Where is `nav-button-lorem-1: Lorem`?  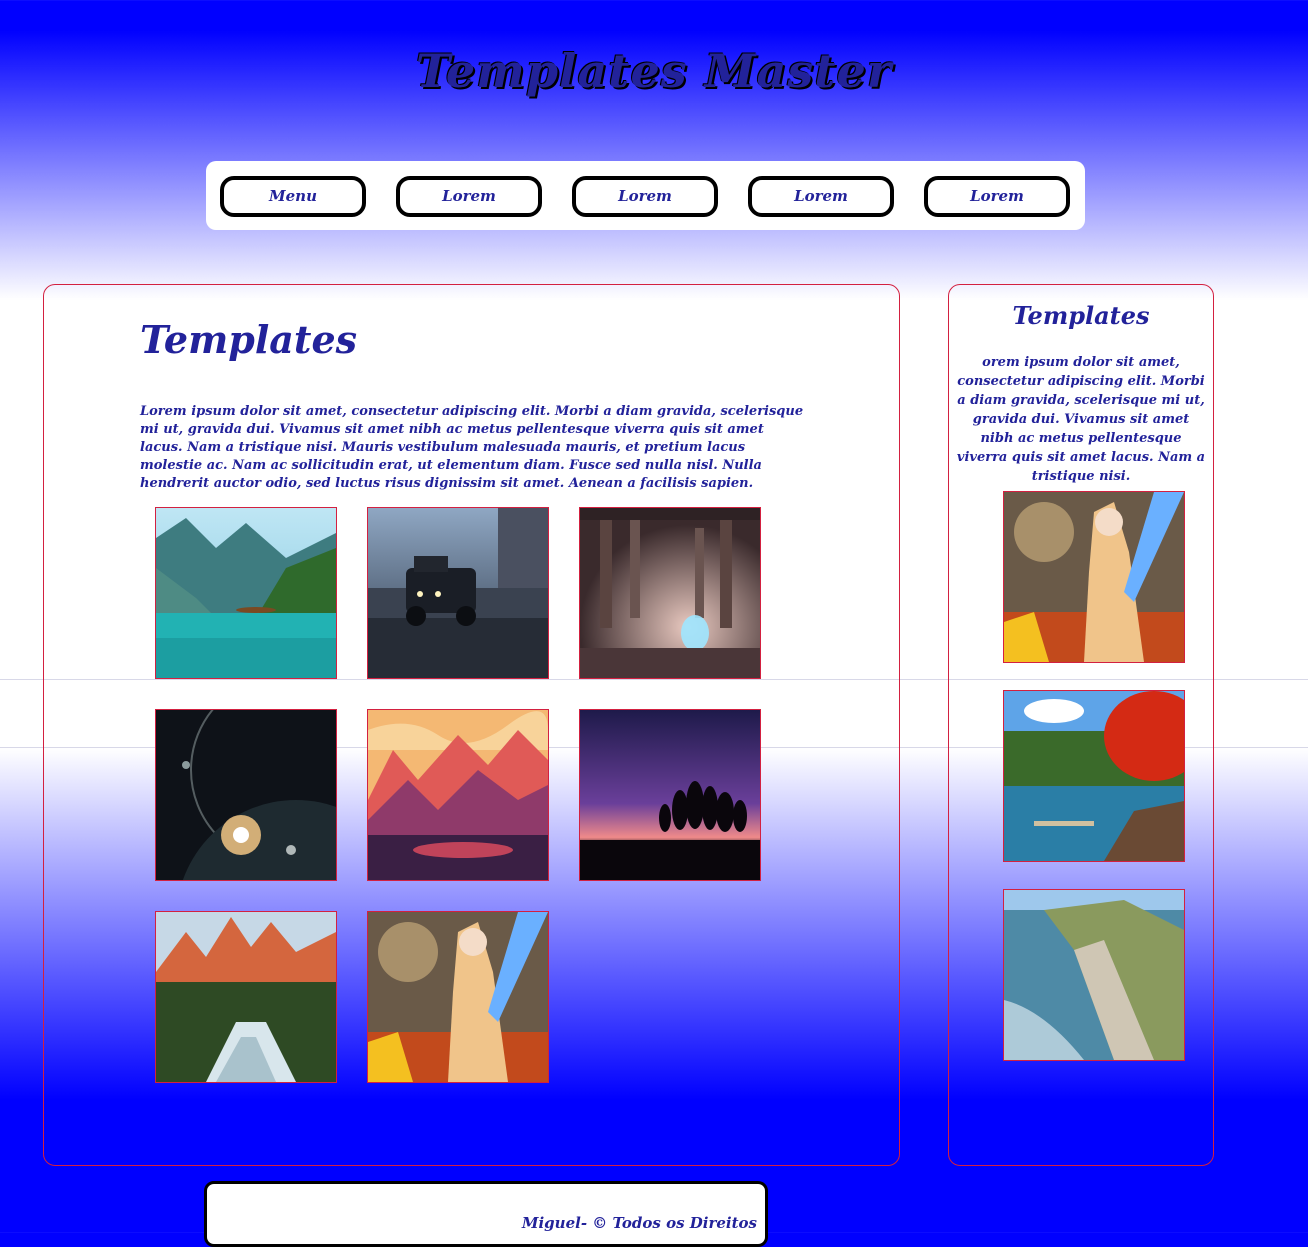 nav-button-lorem-1: Lorem is located at coordinates (469, 196).